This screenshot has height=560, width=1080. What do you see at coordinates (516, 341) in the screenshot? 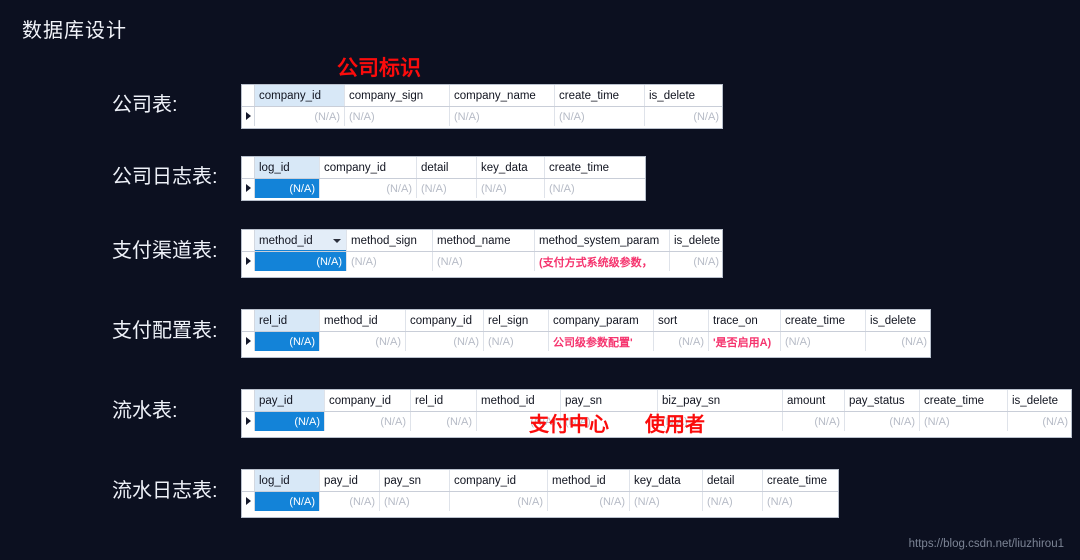
I see `cell-rel_sign: (N/A)` at bounding box center [516, 341].